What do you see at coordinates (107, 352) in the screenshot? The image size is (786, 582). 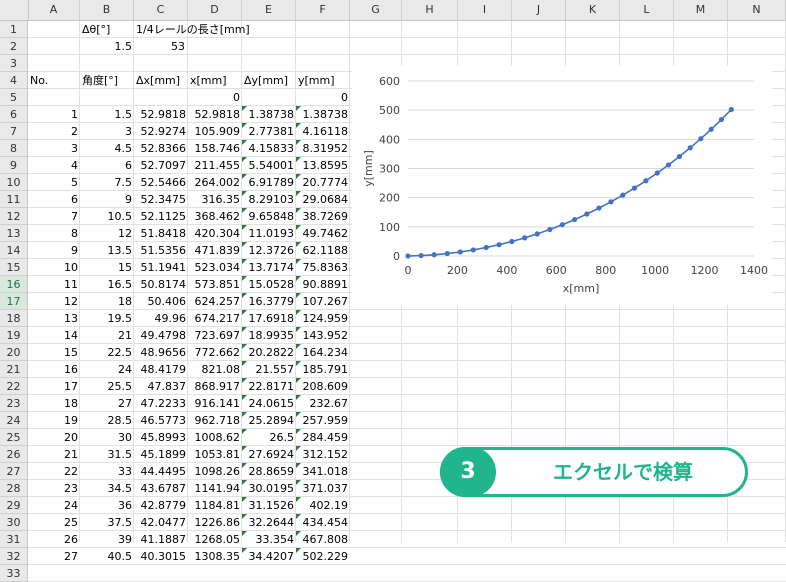 I see `table-cell: 22.5` at bounding box center [107, 352].